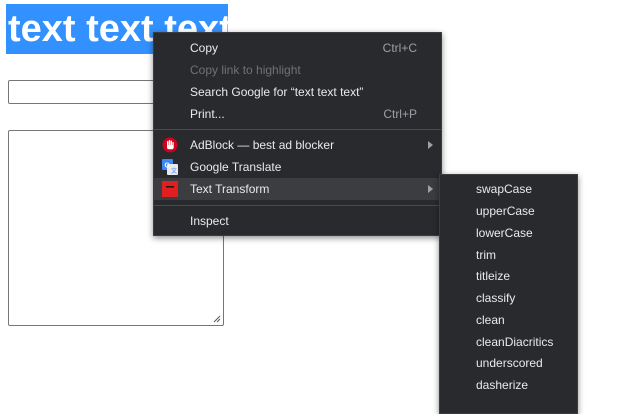 This screenshot has height=414, width=640. What do you see at coordinates (236, 167) in the screenshot?
I see `menu-item-label: Google Translate` at bounding box center [236, 167].